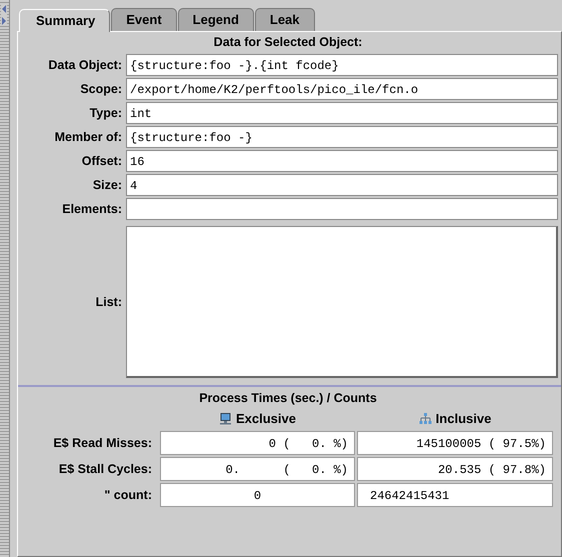 This screenshot has width=562, height=557. Describe the element at coordinates (144, 19) in the screenshot. I see `tab: Event` at that location.